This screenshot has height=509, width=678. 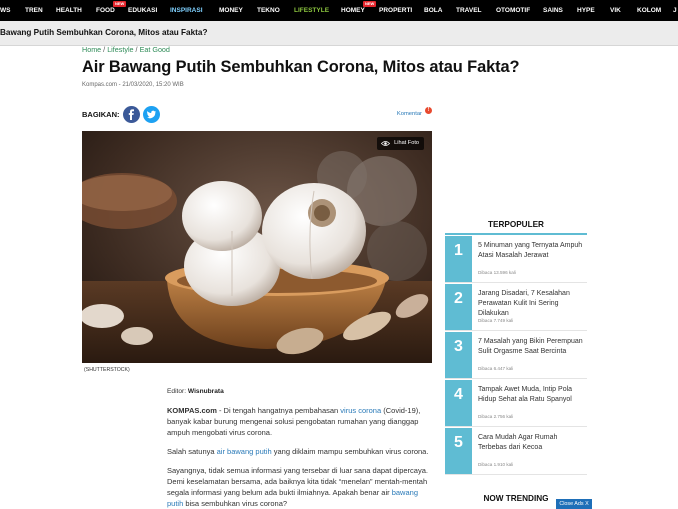 I want to click on nav-item-edukasi: EDUKASI, so click(x=142, y=10).